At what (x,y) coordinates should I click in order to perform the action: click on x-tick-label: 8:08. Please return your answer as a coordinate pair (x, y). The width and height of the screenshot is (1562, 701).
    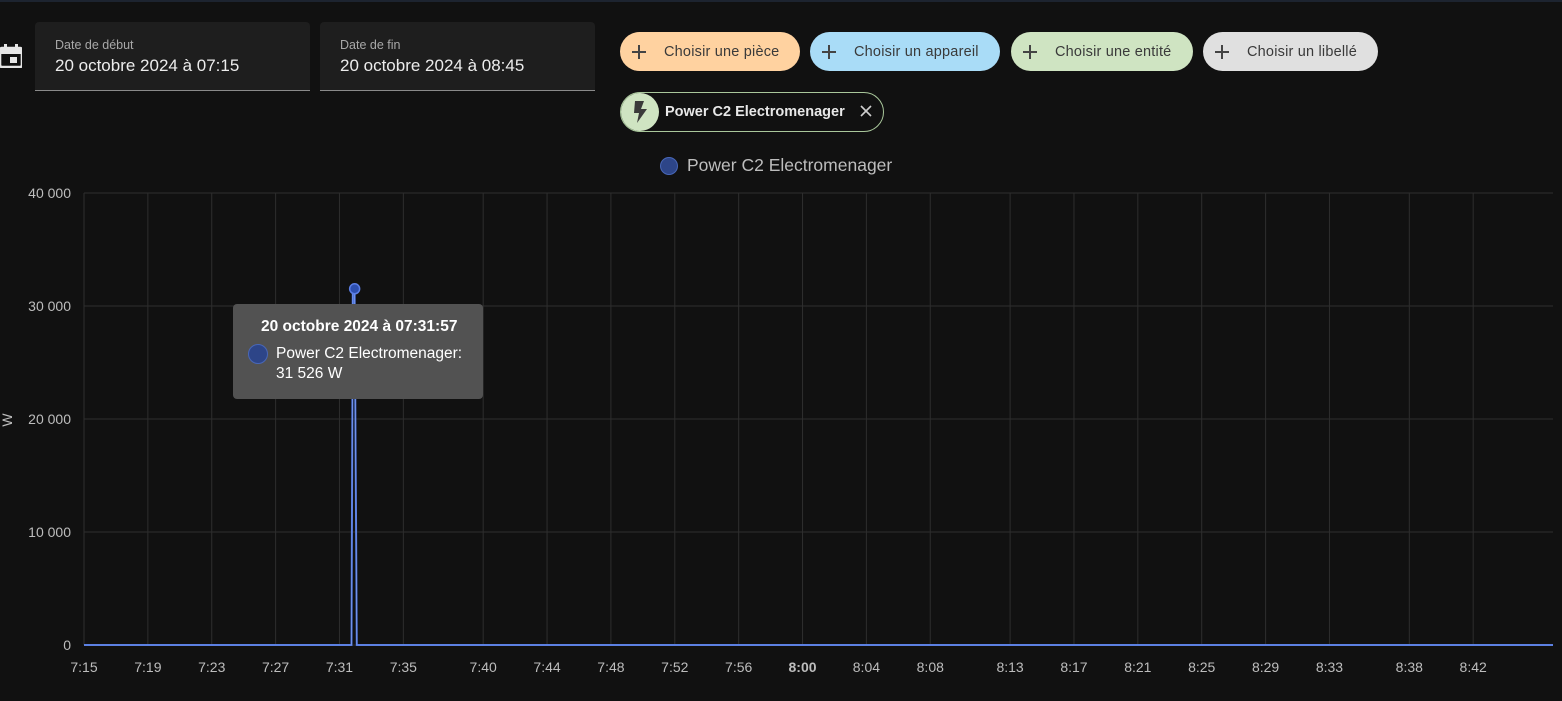
    Looking at the image, I should click on (930, 667).